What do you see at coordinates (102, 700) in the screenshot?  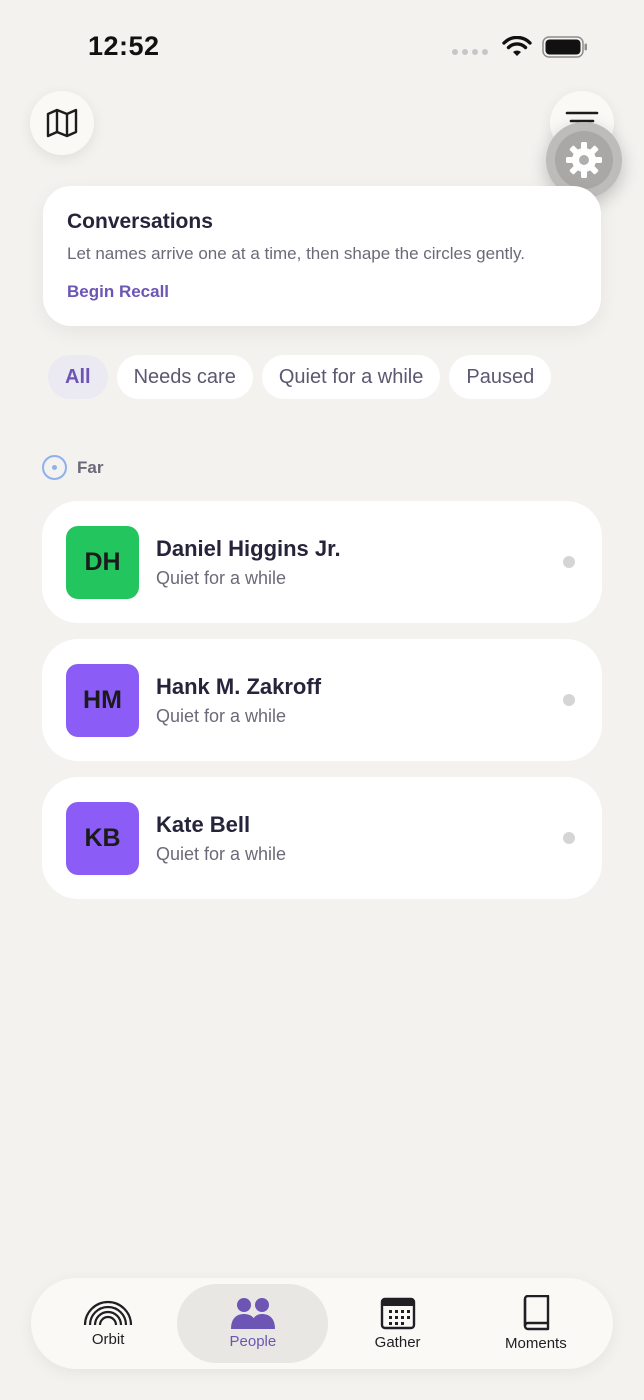 I see `avatar: HM` at bounding box center [102, 700].